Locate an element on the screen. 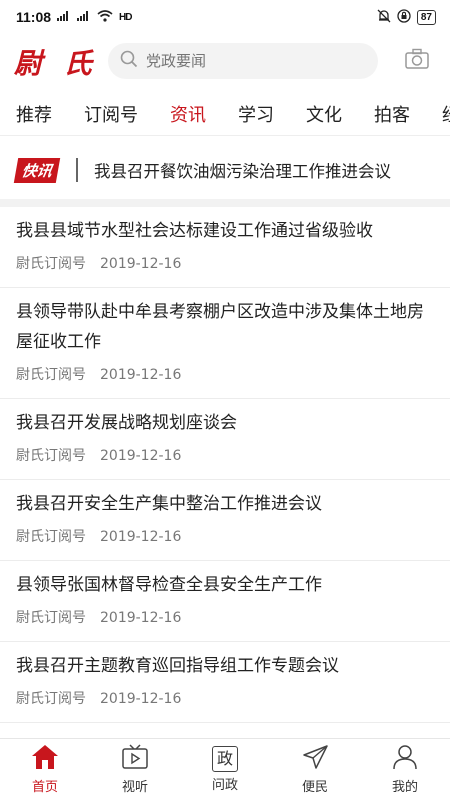 The height and width of the screenshot is (800, 450). list-item: 我县召开主题教育巡回指导组工作专题会议 尉氏订阅号 2019-12-16 is located at coordinates (225, 682).